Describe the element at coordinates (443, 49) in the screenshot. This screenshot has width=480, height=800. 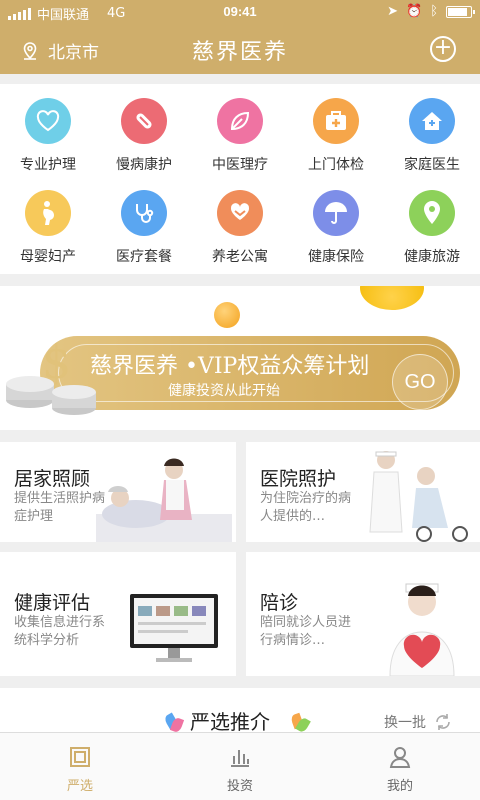
I see `add-button: +` at that location.